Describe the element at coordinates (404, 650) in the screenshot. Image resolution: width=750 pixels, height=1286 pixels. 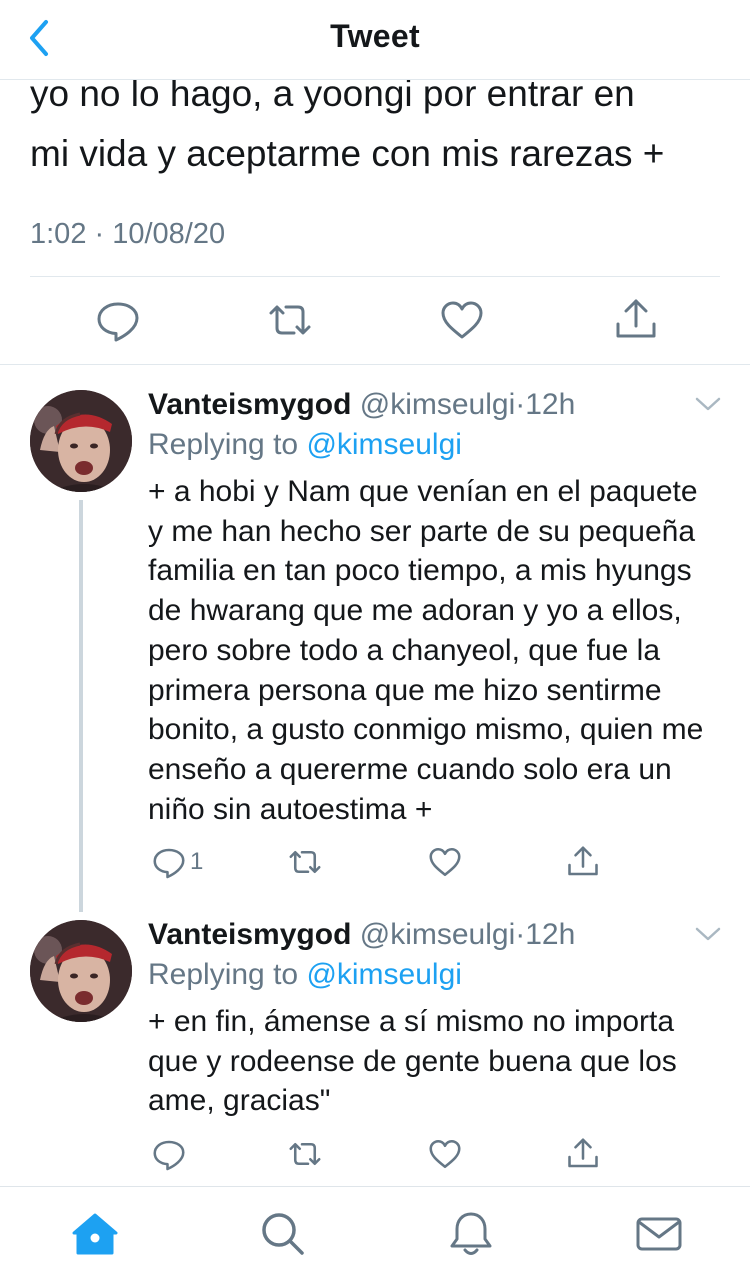
I see `reply-text-line: pero sobre todo a chanyeol, que fue la` at that location.